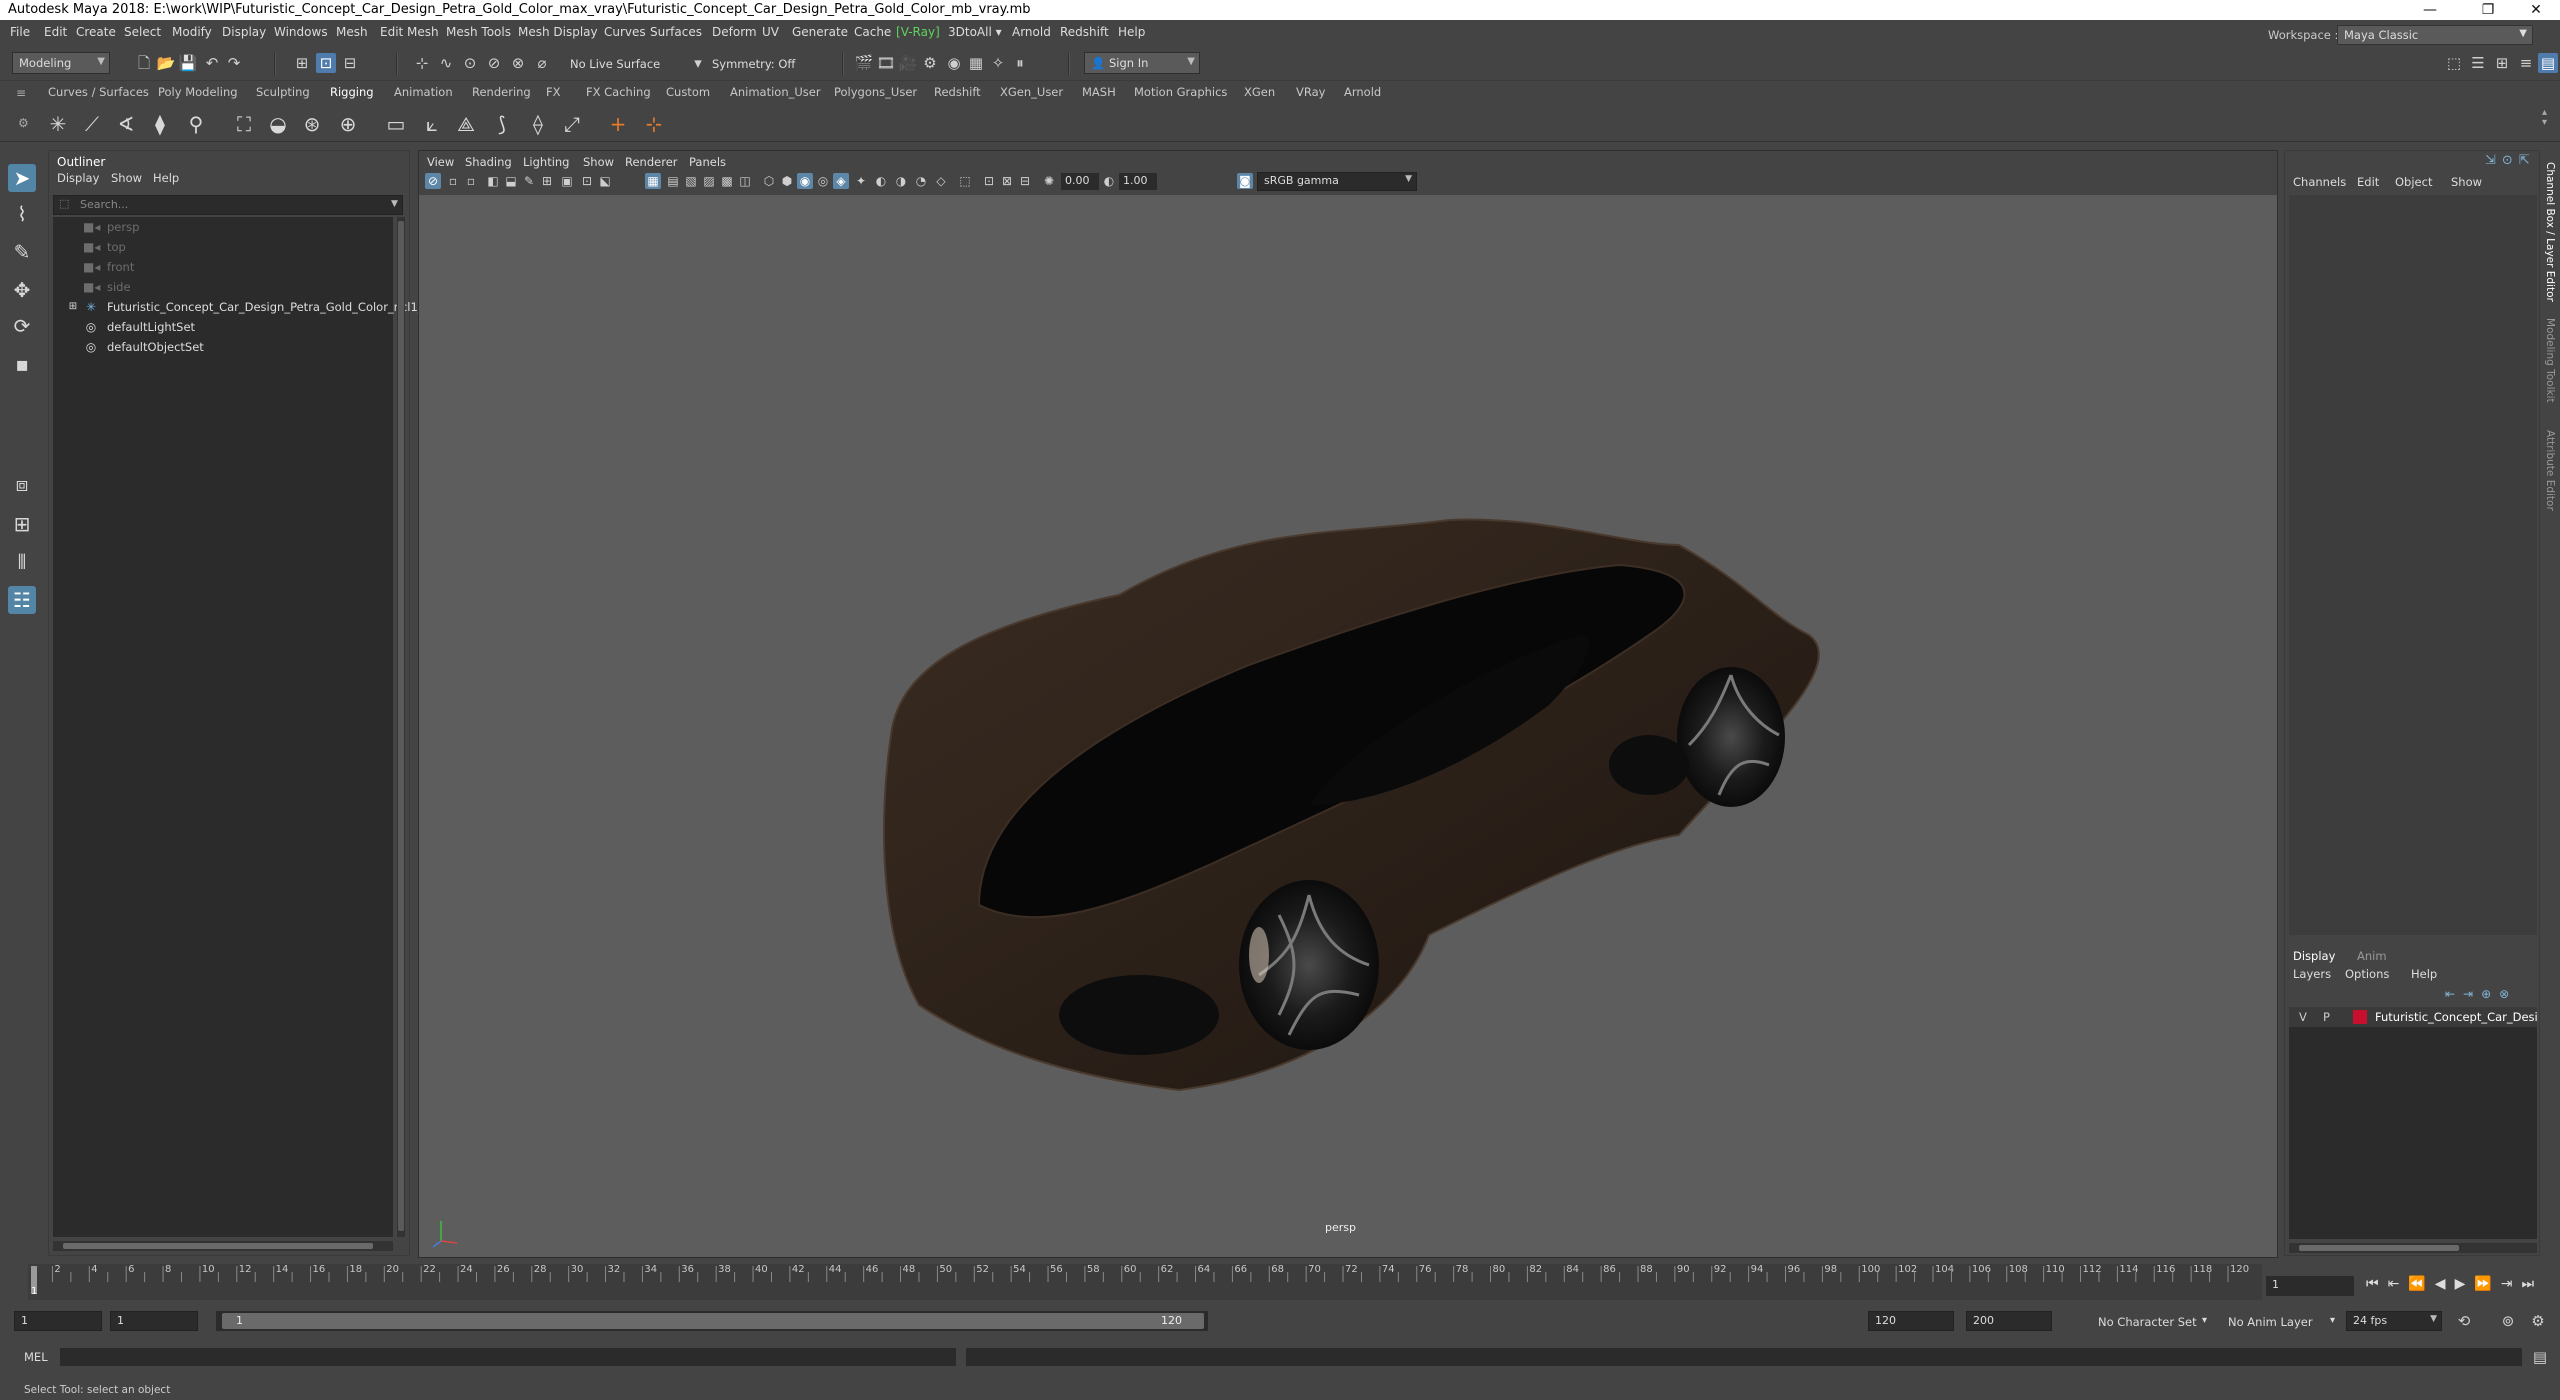 The image size is (2560, 1400). What do you see at coordinates (58, 124) in the screenshot?
I see `create-joints-icon: ✳` at bounding box center [58, 124].